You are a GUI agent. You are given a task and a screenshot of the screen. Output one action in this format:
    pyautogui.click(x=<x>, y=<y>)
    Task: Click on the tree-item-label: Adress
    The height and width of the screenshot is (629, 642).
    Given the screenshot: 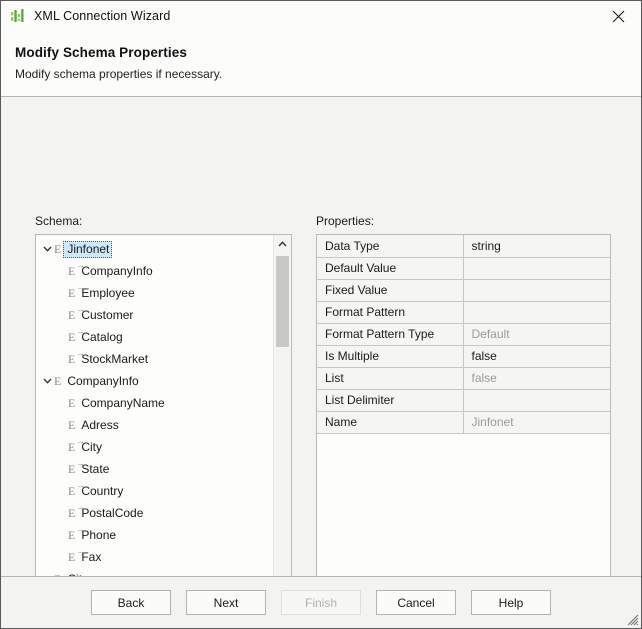 What is the action you would take?
    pyautogui.click(x=100, y=424)
    